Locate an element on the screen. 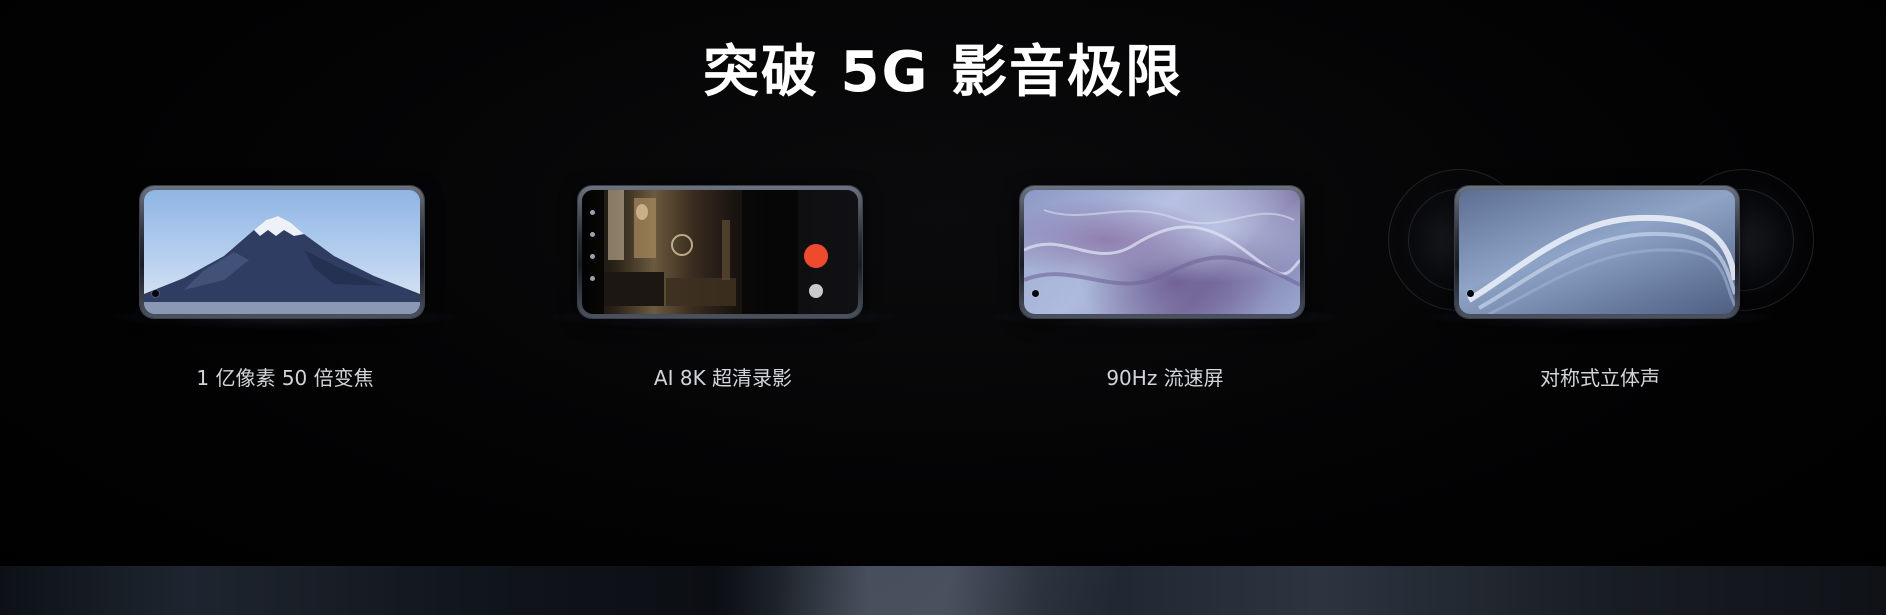 This screenshot has height=615, width=1886. wave-wallpaper-icon is located at coordinates (1597, 252).